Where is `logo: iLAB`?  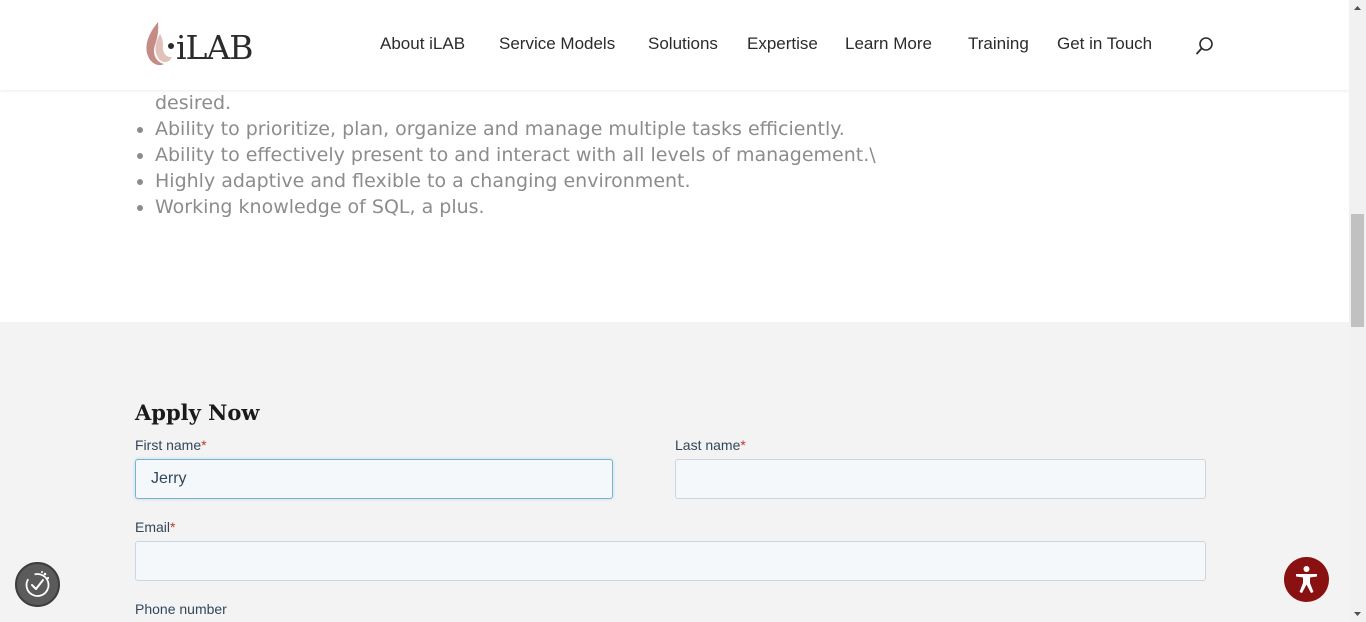 logo: iLAB is located at coordinates (201, 45).